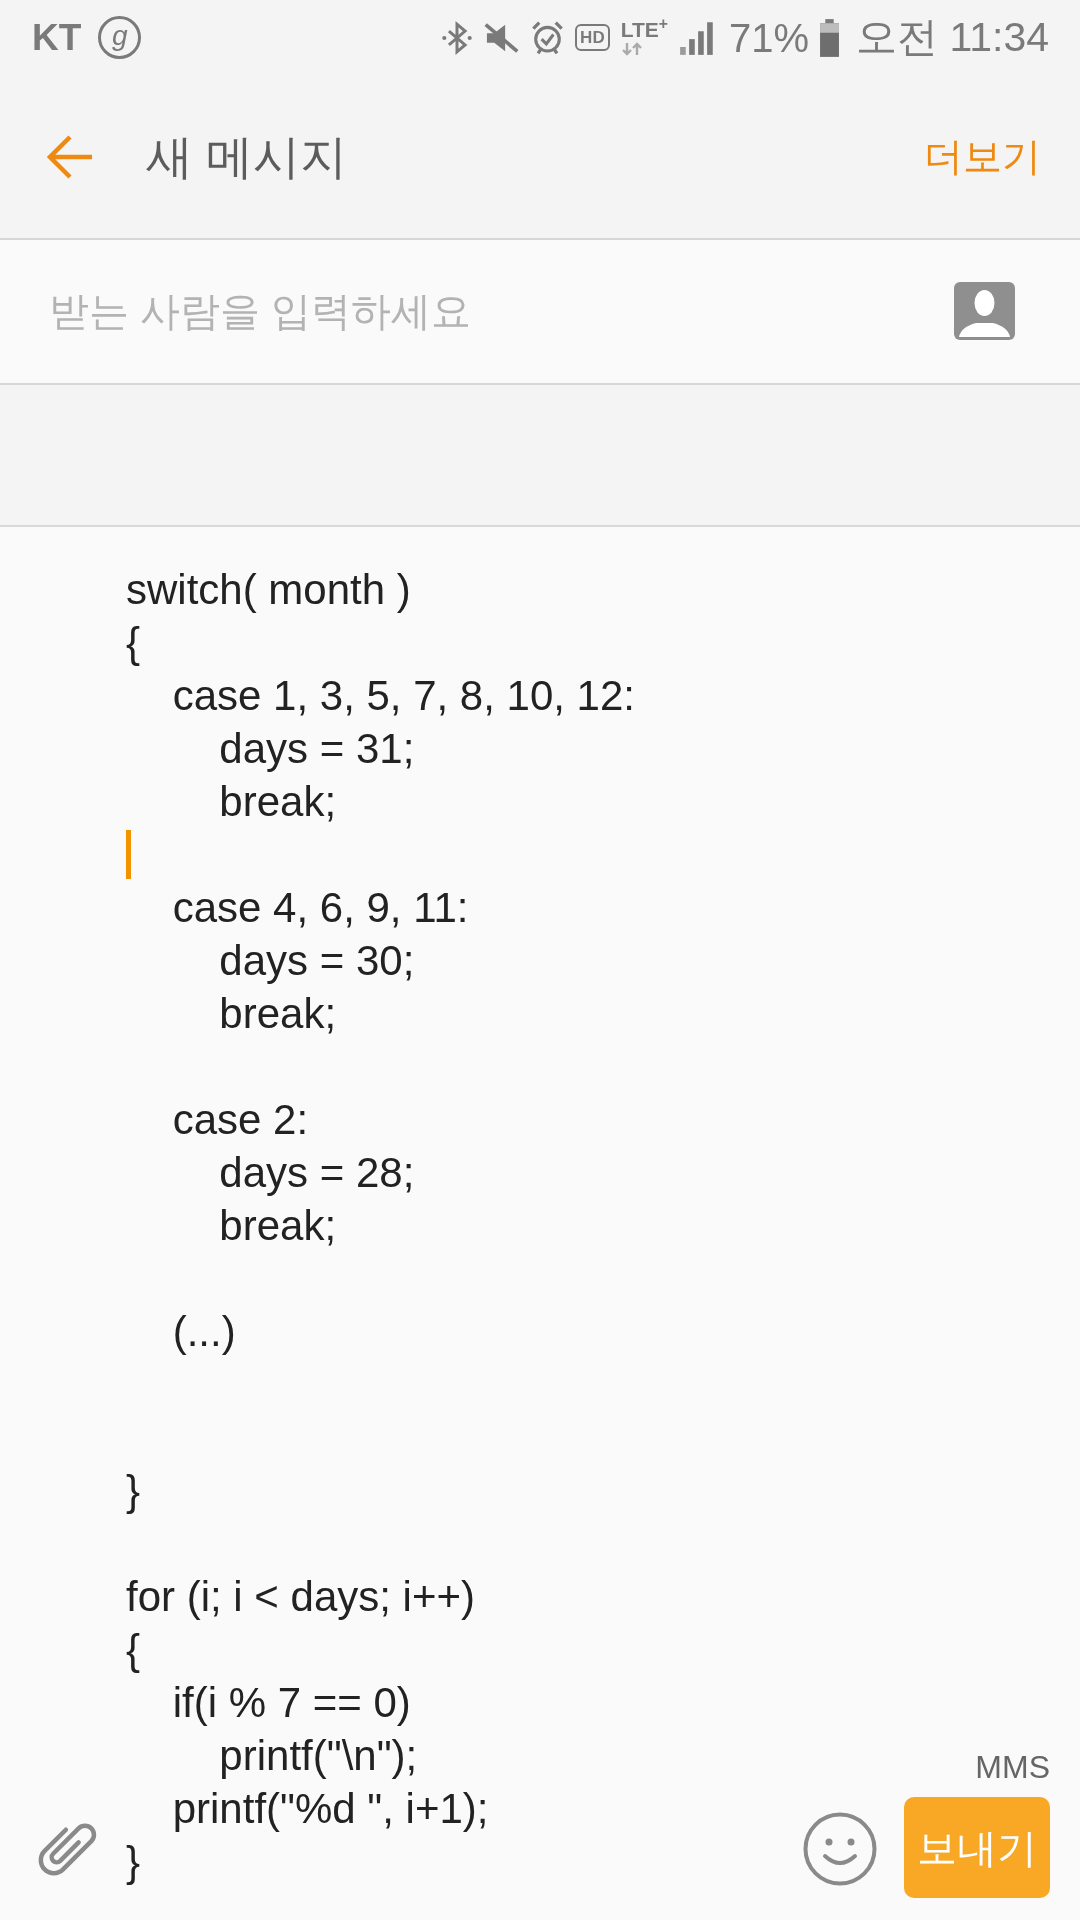 The width and height of the screenshot is (1080, 1920). Describe the element at coordinates (300, 1597) in the screenshot. I see `message-text-line: for (i; i < days; i++)` at that location.